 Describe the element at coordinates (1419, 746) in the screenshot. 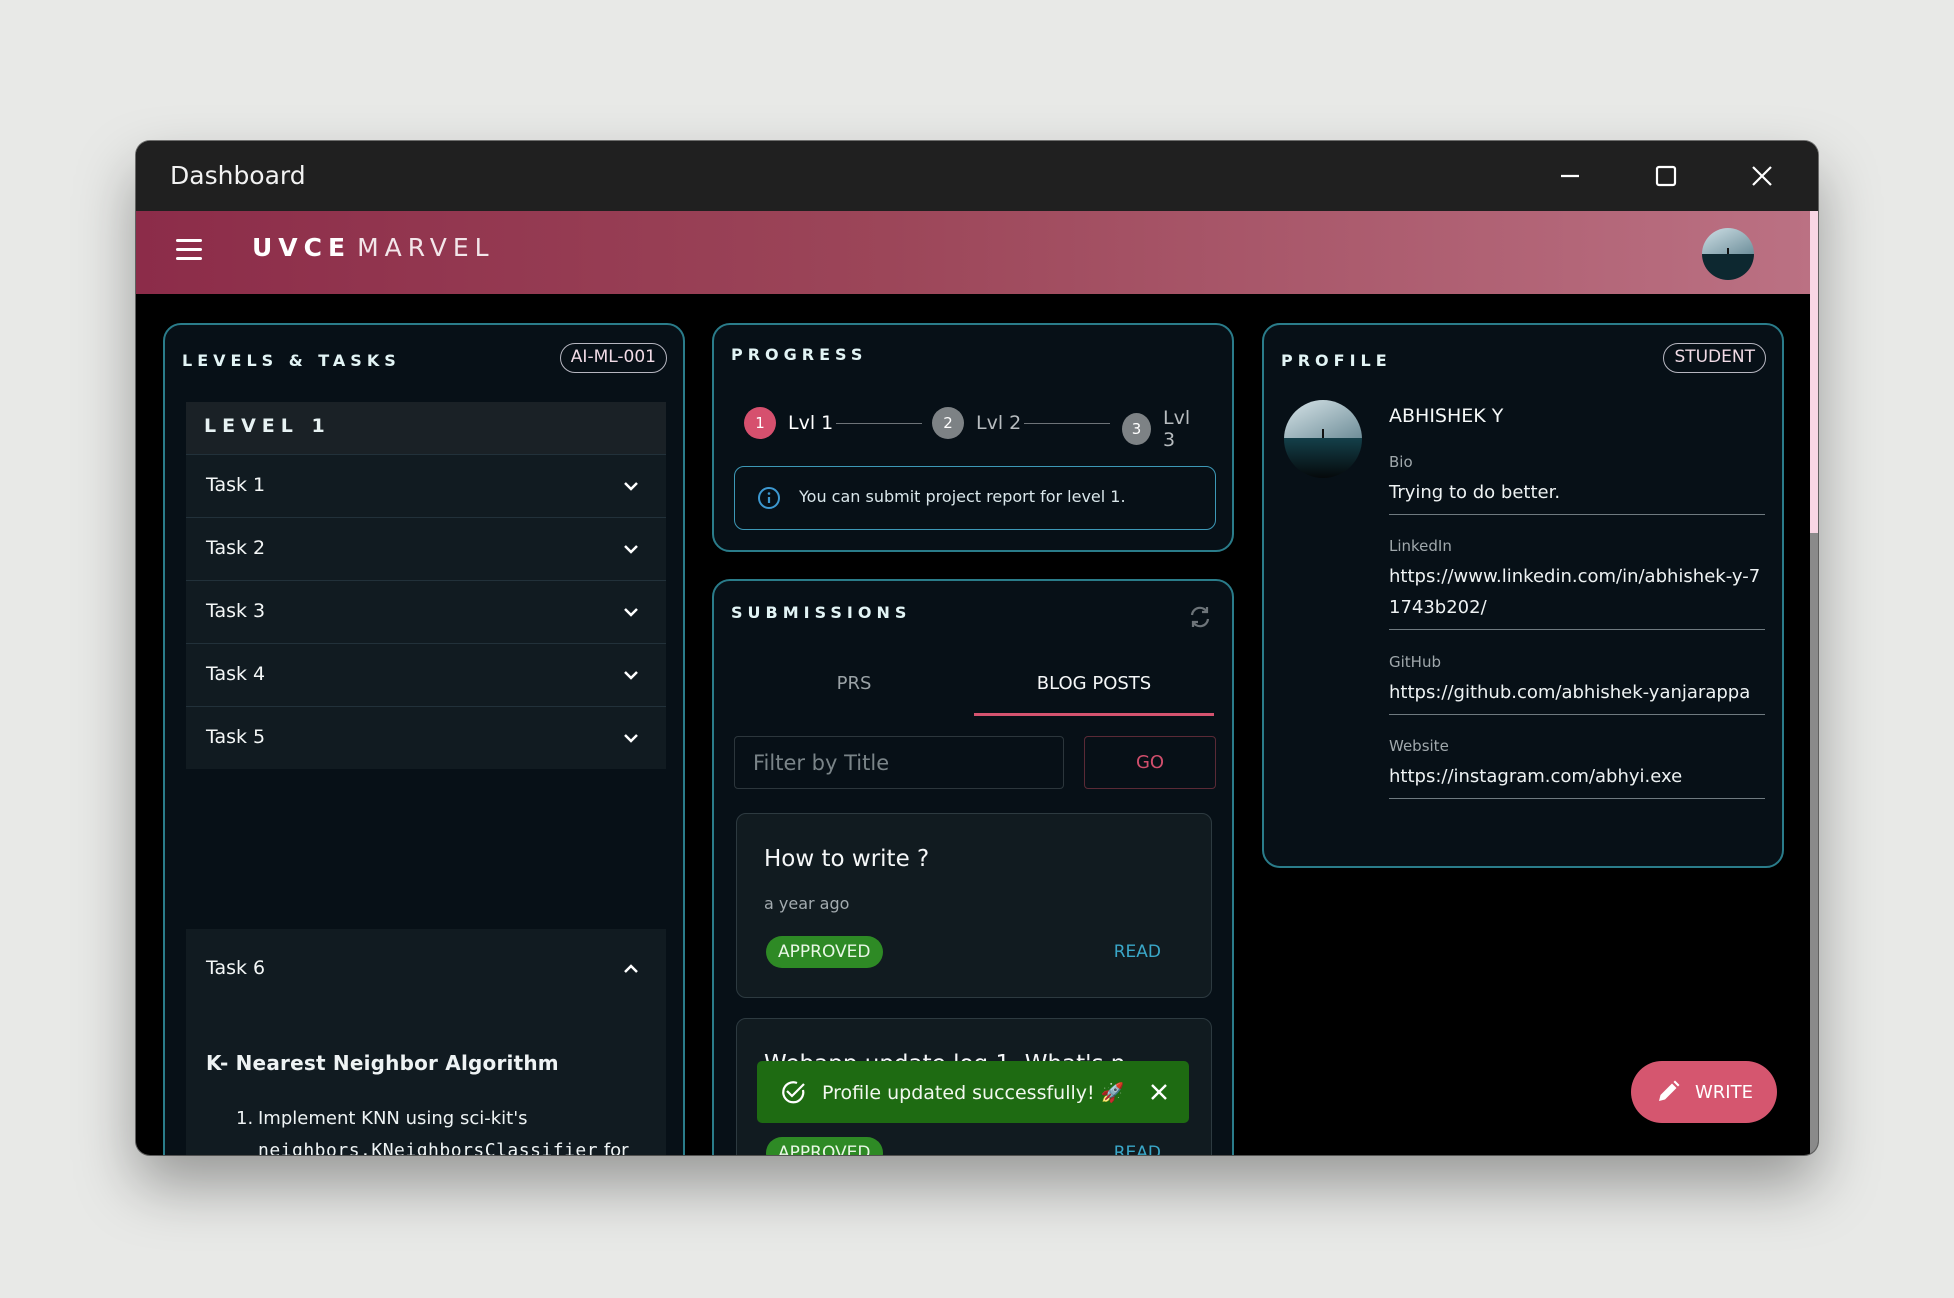

I see `field-label: Website` at that location.